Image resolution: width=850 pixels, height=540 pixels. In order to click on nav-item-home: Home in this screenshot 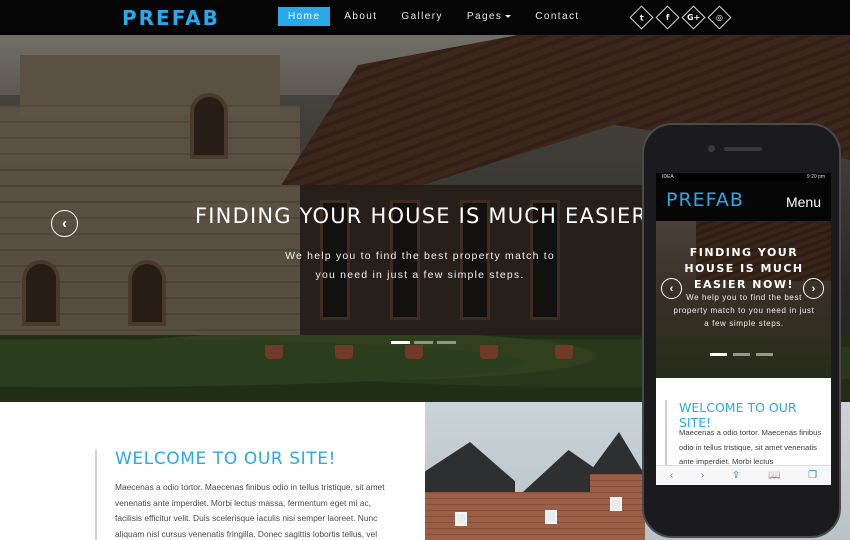, I will do `click(304, 16)`.